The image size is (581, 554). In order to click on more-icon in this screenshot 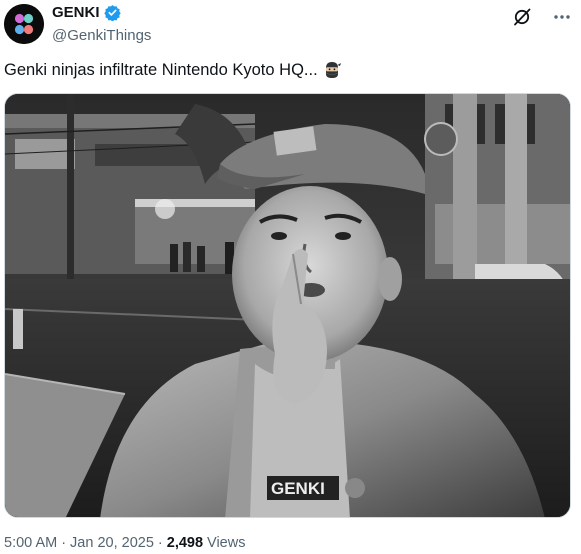, I will do `click(562, 17)`.